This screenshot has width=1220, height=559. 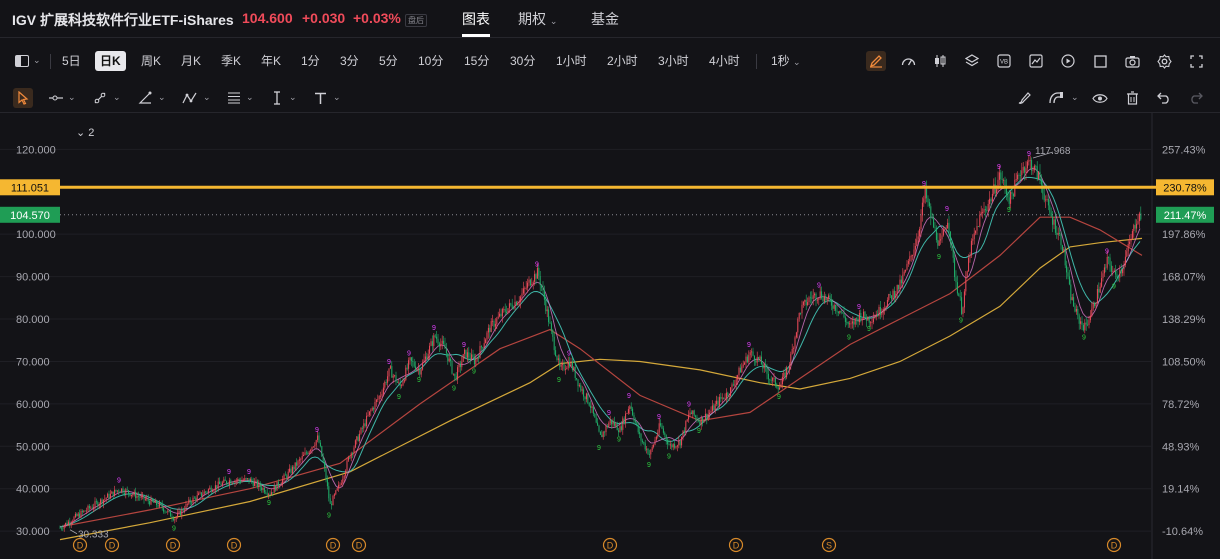 I want to click on period-15min: 15分, so click(x=476, y=61).